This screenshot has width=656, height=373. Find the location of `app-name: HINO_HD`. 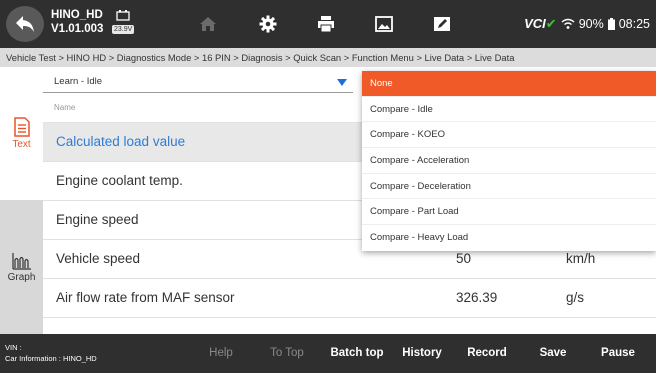

app-name: HINO_HD is located at coordinates (77, 15).